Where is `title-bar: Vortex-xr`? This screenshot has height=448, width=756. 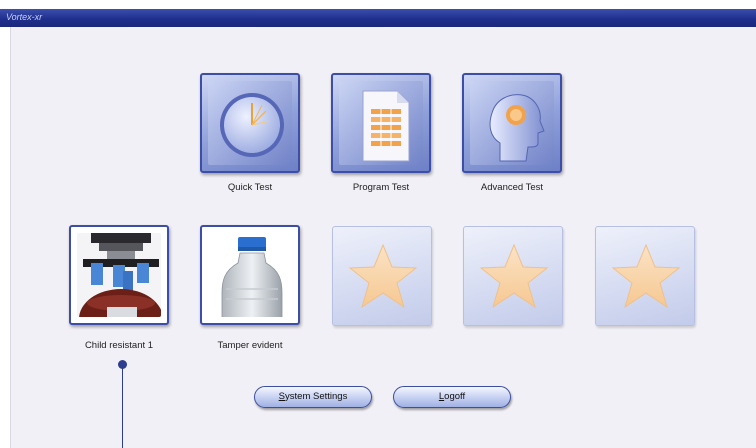
title-bar: Vortex-xr is located at coordinates (378, 18).